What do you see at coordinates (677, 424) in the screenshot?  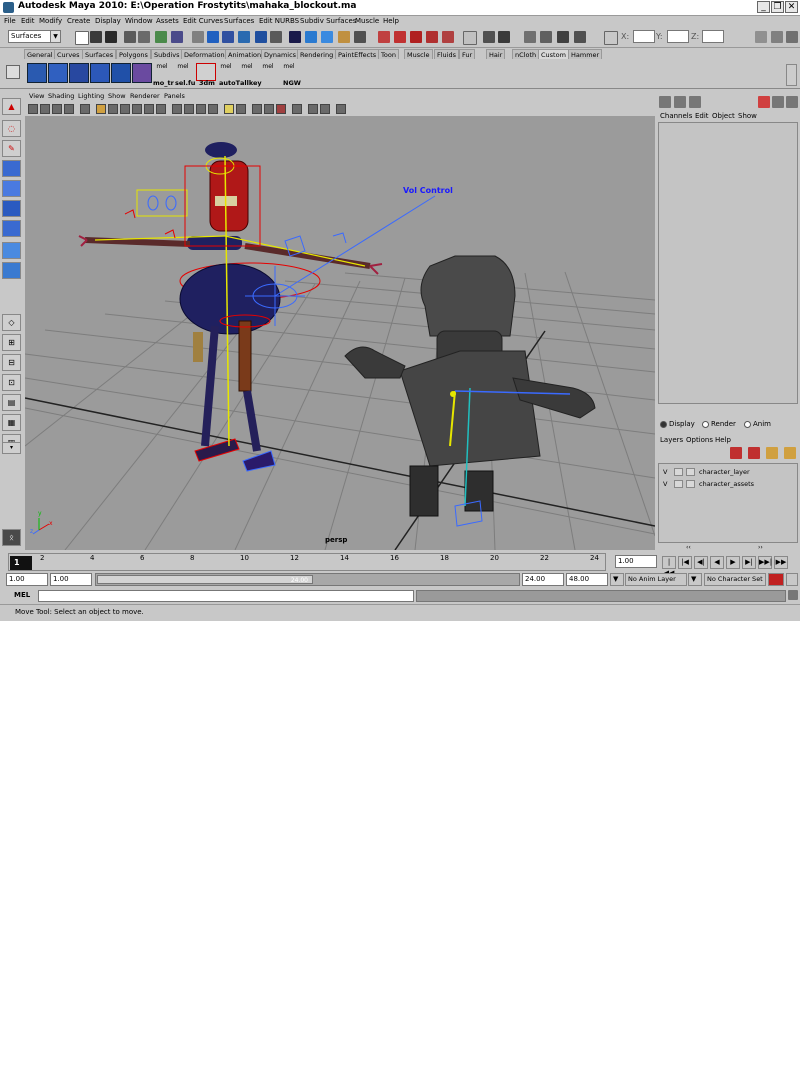 I see `display-radio: Display` at bounding box center [677, 424].